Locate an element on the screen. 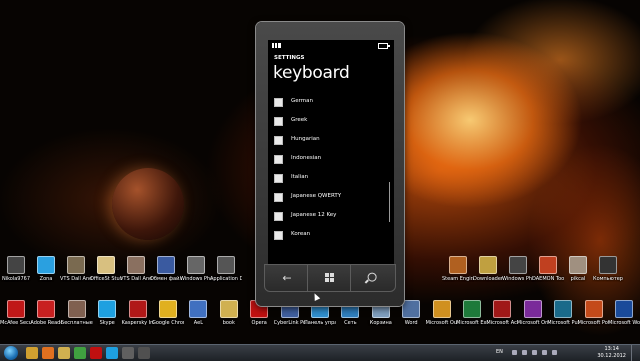  desktop-shortcut: Downloader is located at coordinates (488, 269).